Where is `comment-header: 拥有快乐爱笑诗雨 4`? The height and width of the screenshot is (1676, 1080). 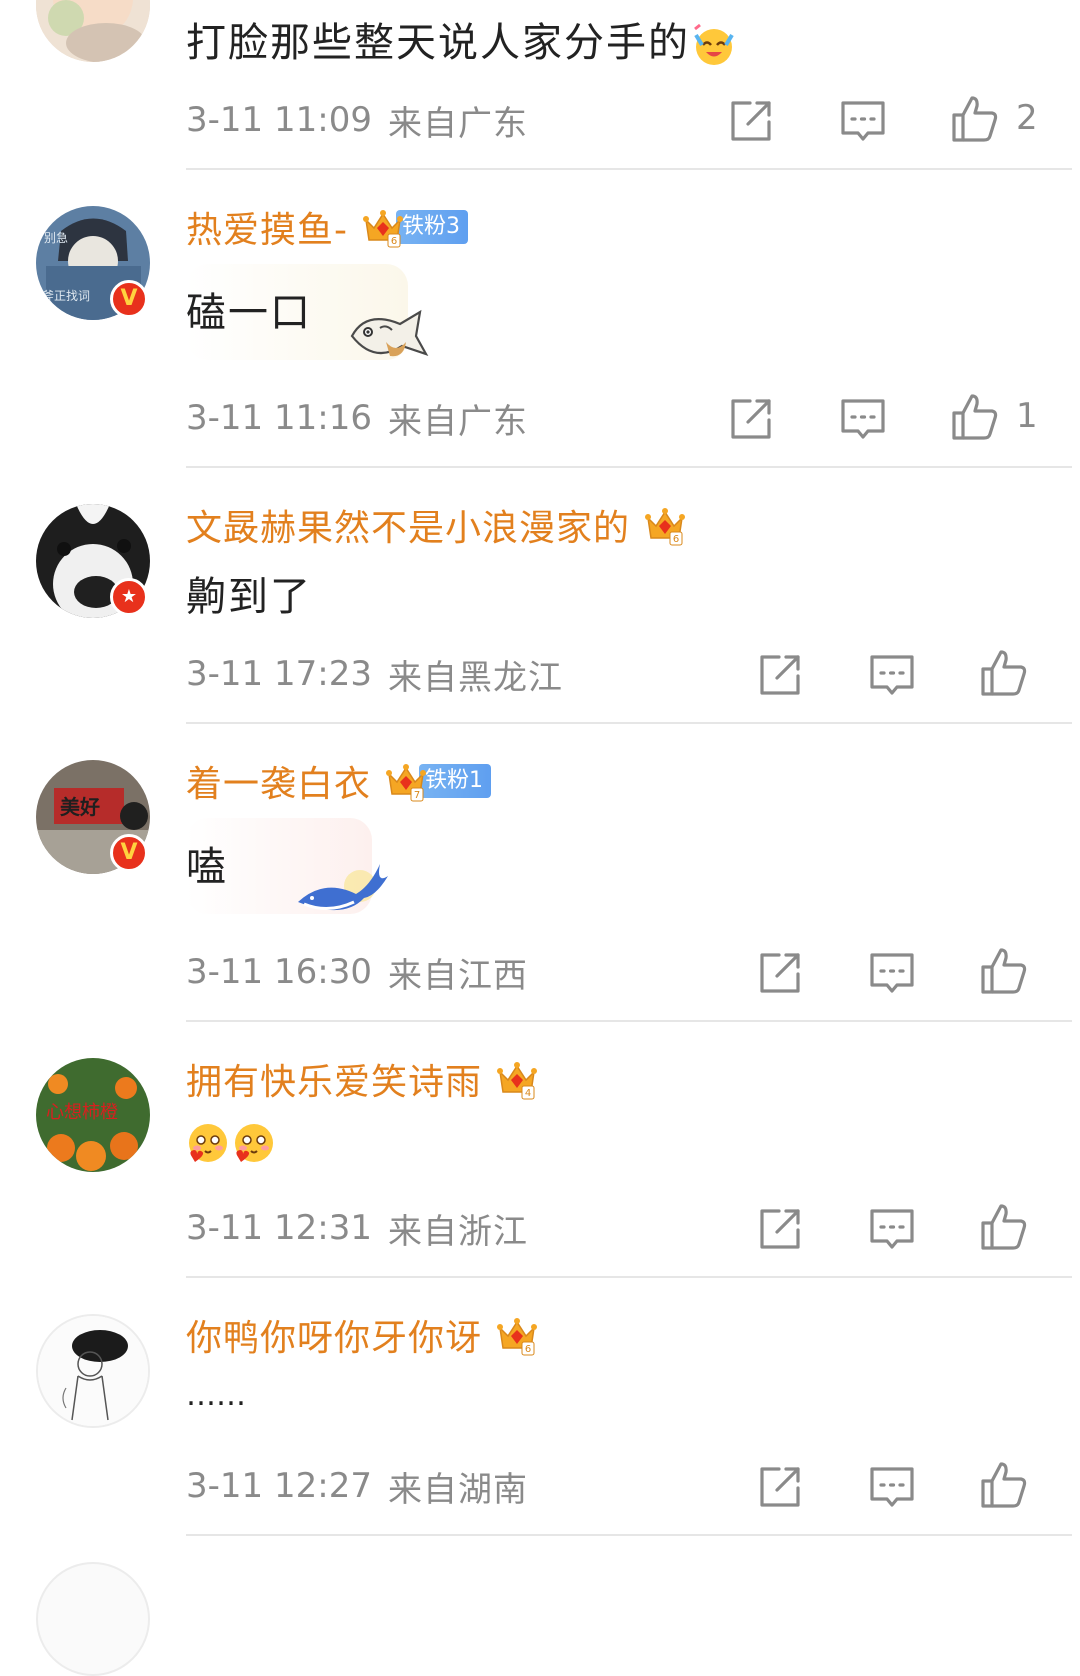
comment-header: 拥有快乐爱笑诗雨 4 is located at coordinates (362, 1079).